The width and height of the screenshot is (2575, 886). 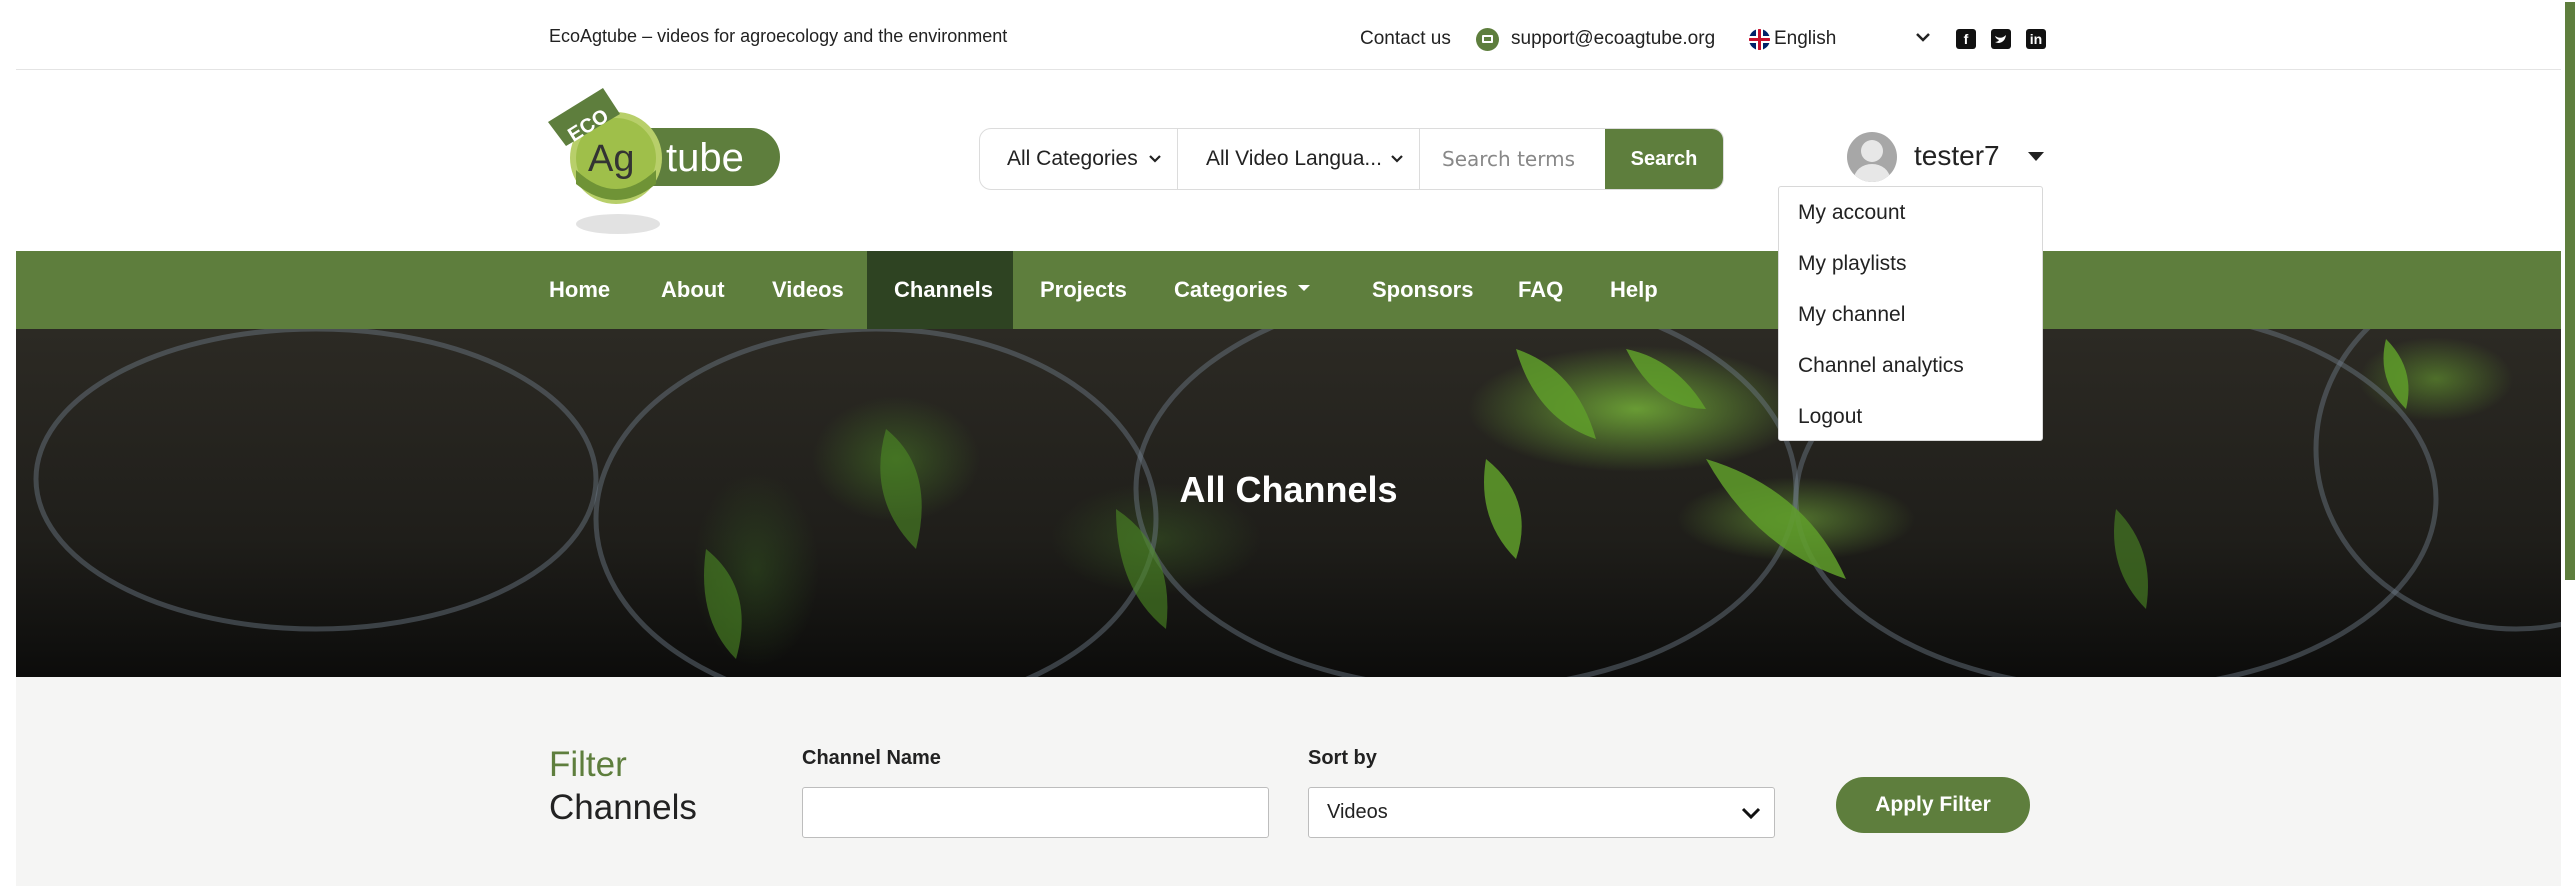 What do you see at coordinates (1541, 812) in the screenshot?
I see `sort-by-select: Videos` at bounding box center [1541, 812].